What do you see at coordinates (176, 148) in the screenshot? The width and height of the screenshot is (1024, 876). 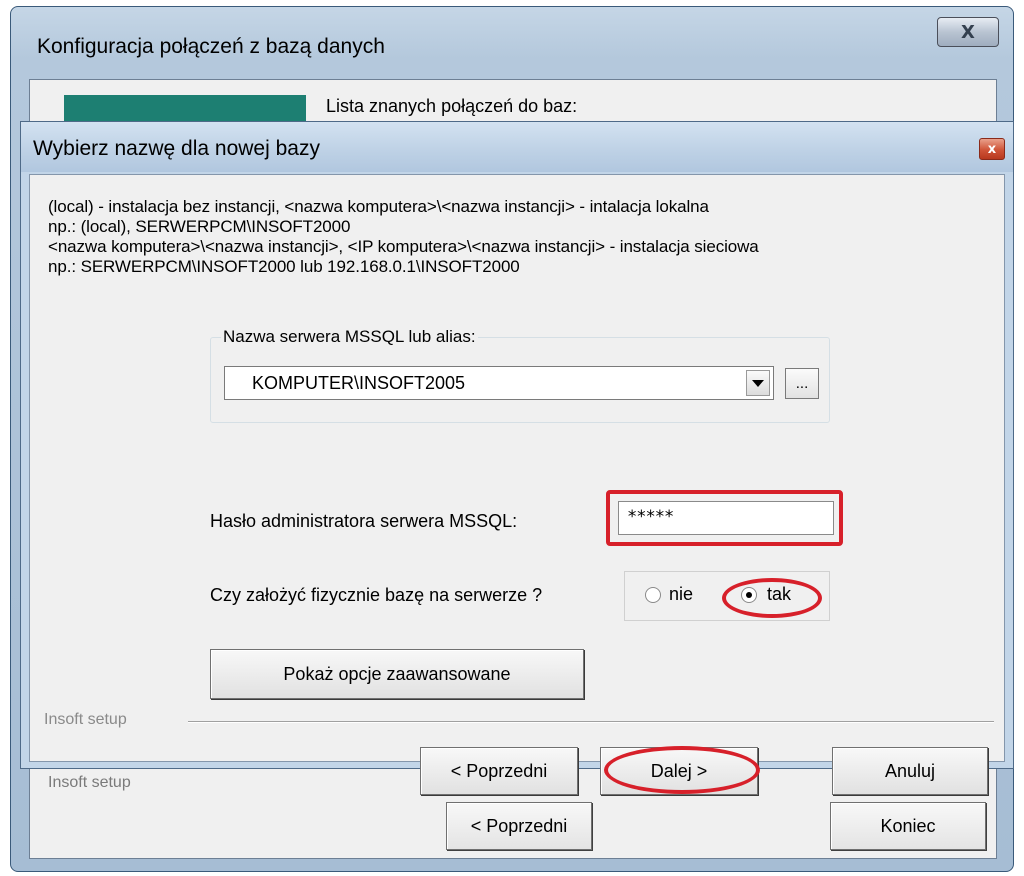 I see `dialog-title: Wybierz nazwę dla nowej bazy` at bounding box center [176, 148].